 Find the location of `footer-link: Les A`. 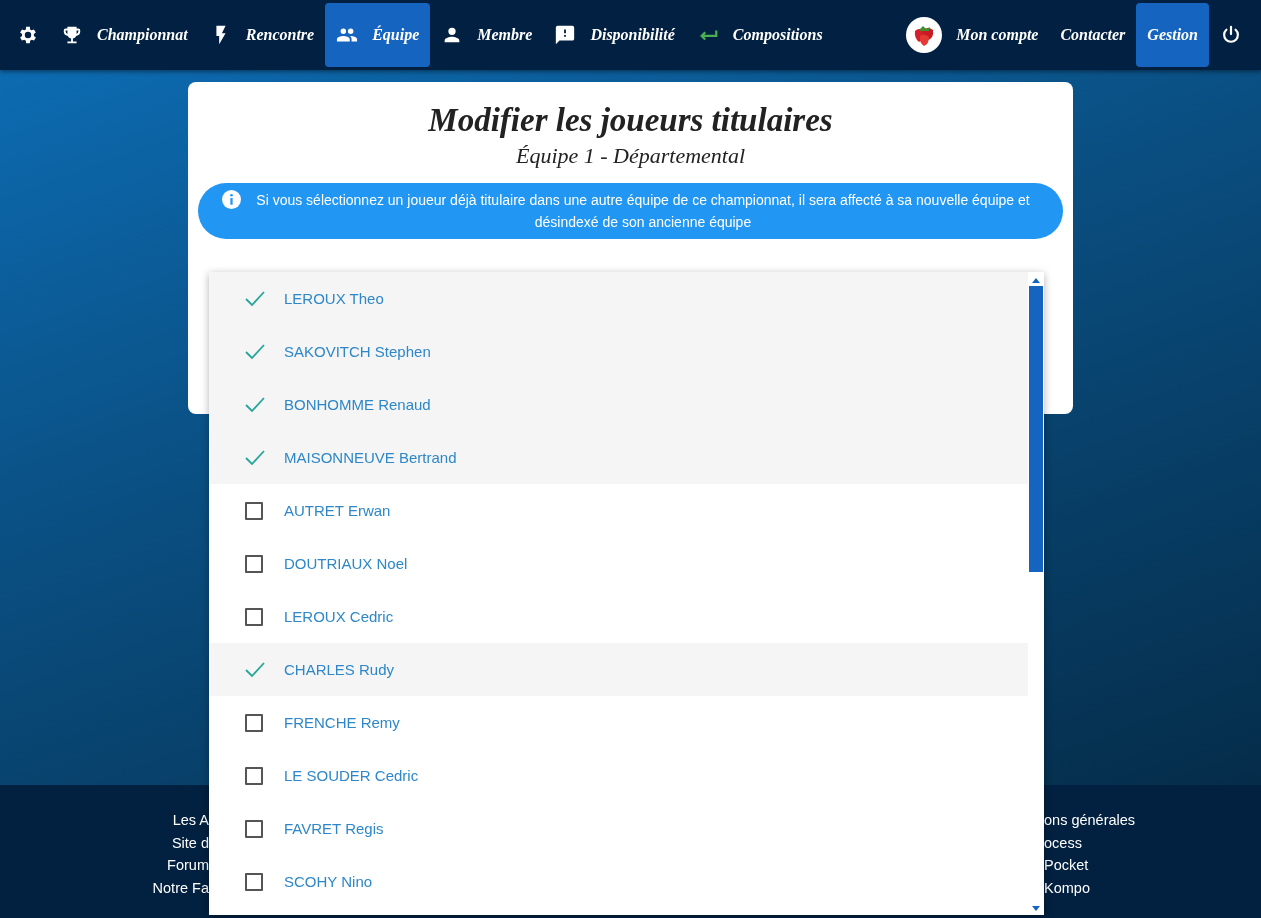

footer-link: Les A is located at coordinates (190, 820).